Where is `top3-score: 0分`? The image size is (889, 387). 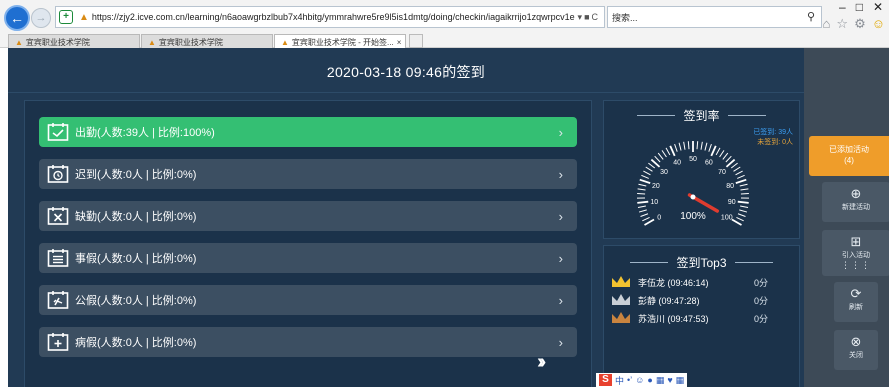
top3-score: 0分 is located at coordinates (761, 300).